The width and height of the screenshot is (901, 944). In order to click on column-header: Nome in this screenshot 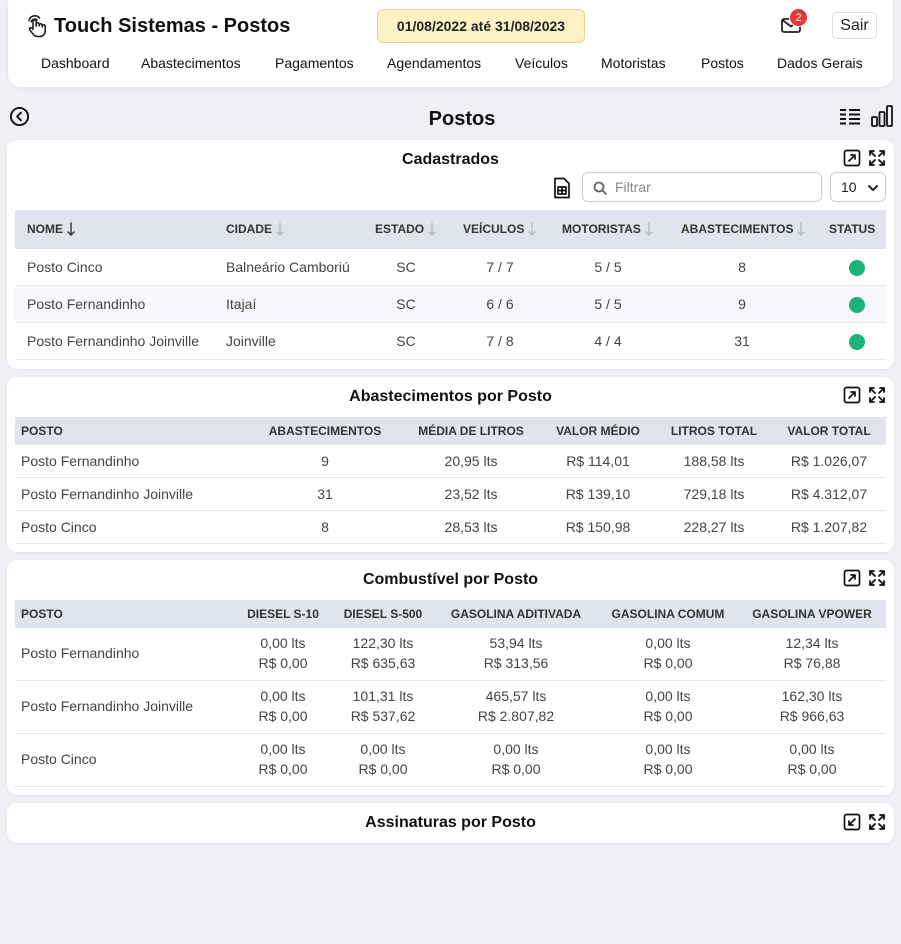, I will do `click(51, 229)`.